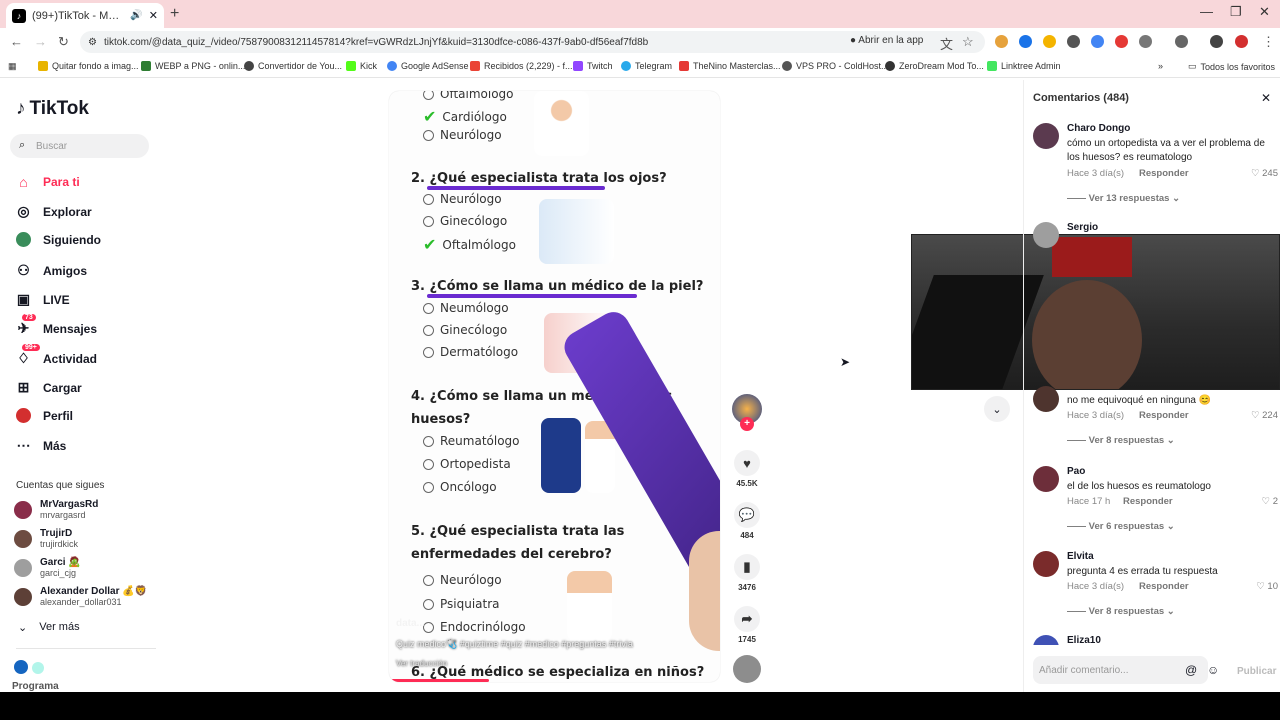  Describe the element at coordinates (23, 445) in the screenshot. I see `more-dots-icon: ⋯` at that location.